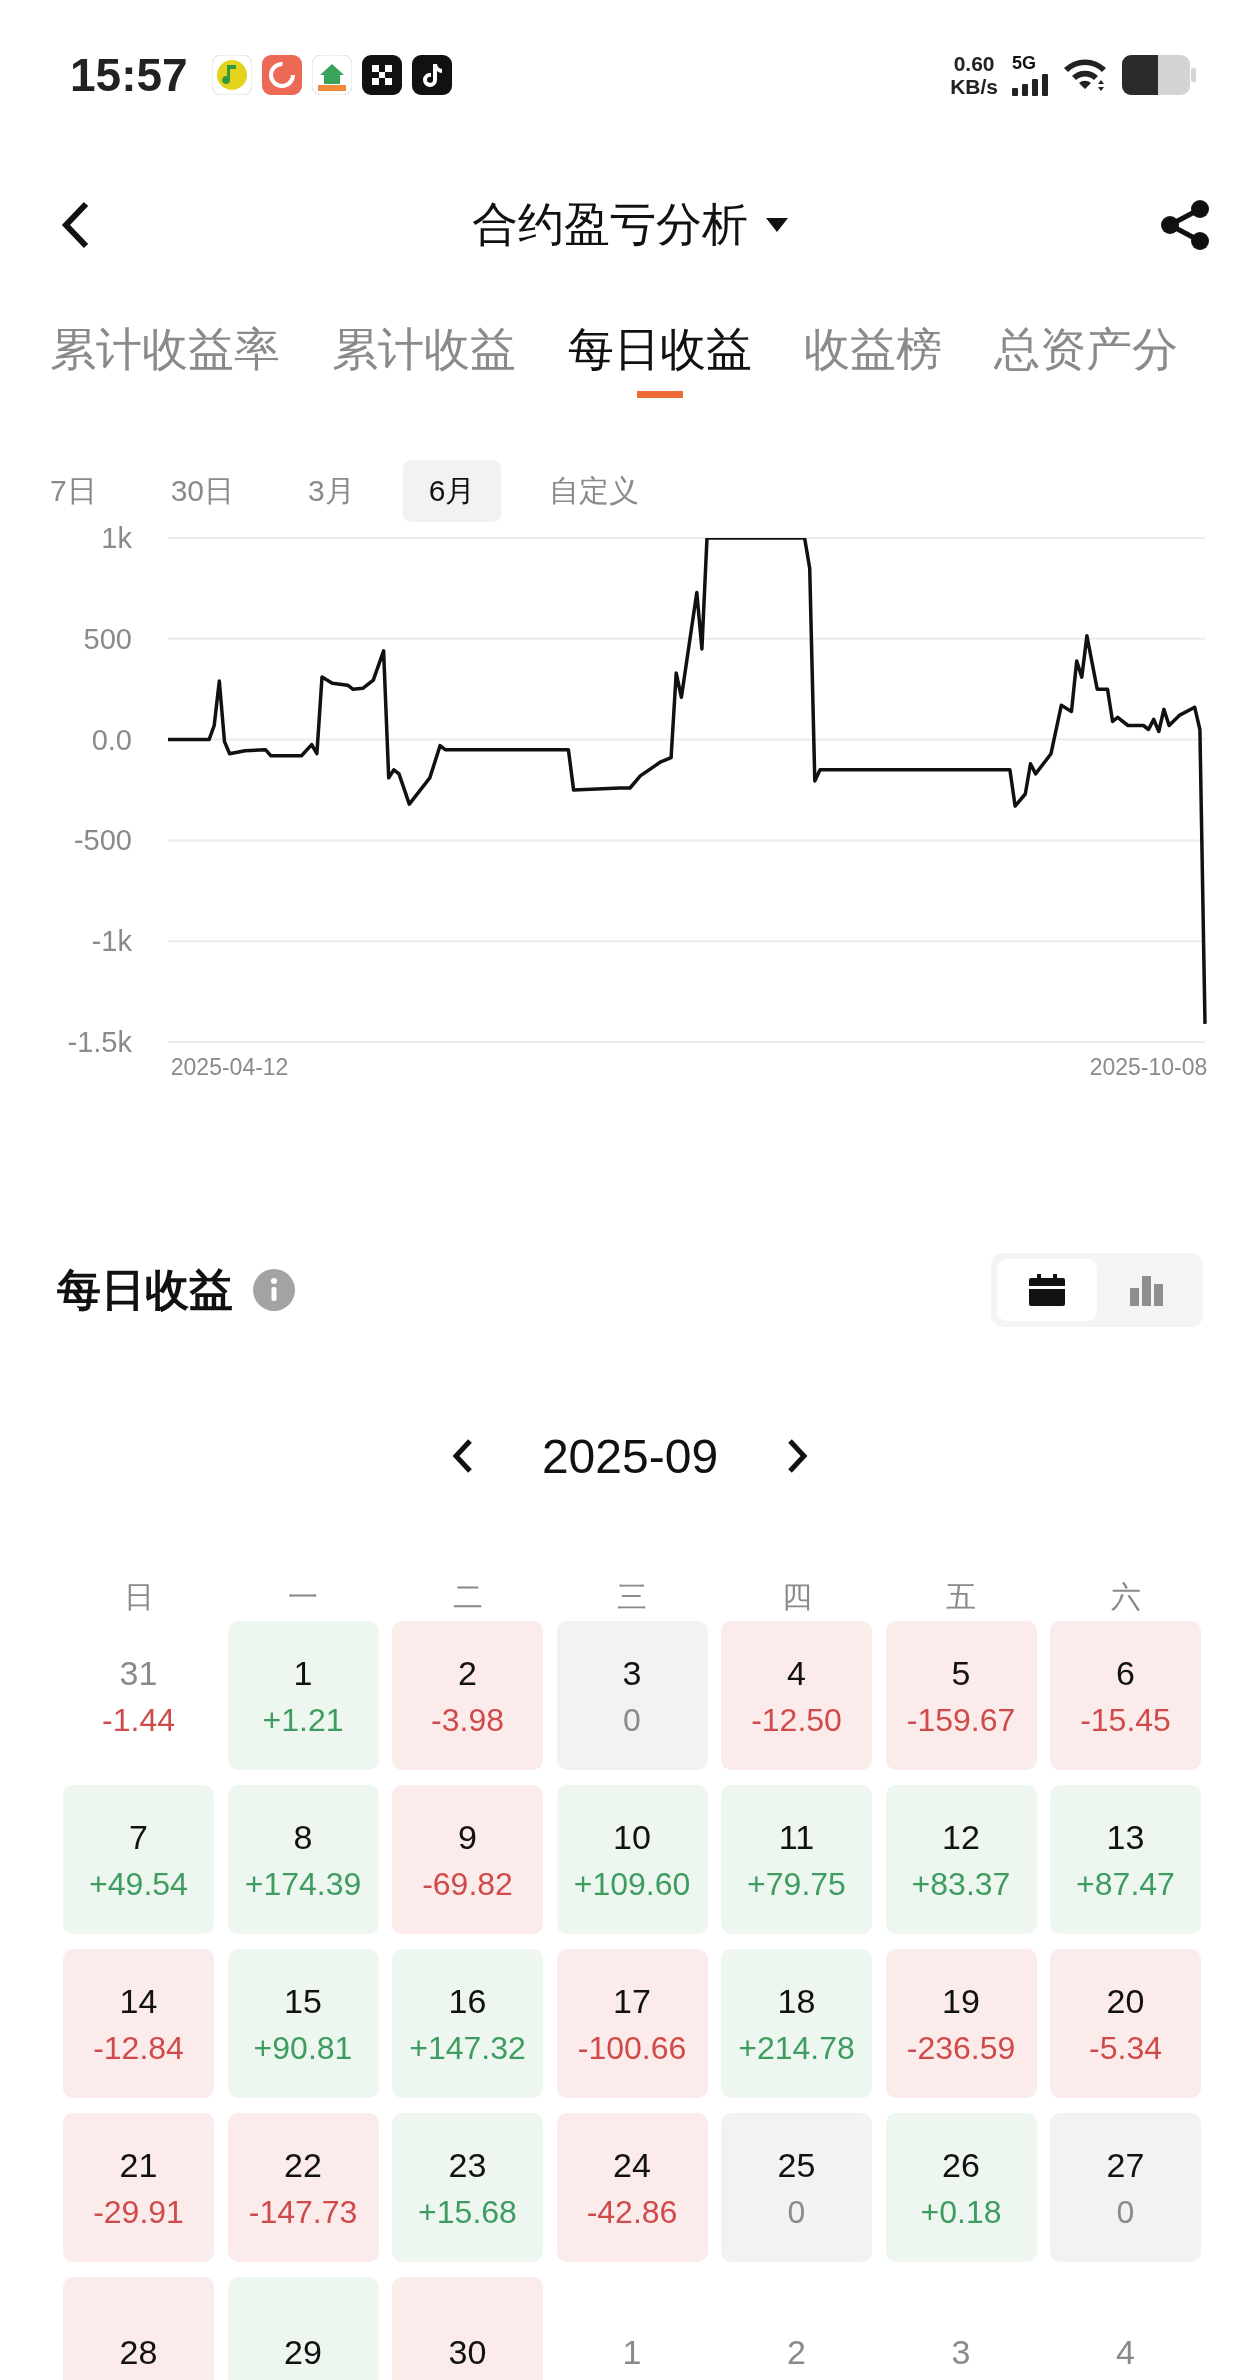 Image resolution: width=1260 pixels, height=2380 pixels. What do you see at coordinates (632, 2211) in the screenshot?
I see `day-profit: -42.86` at bounding box center [632, 2211].